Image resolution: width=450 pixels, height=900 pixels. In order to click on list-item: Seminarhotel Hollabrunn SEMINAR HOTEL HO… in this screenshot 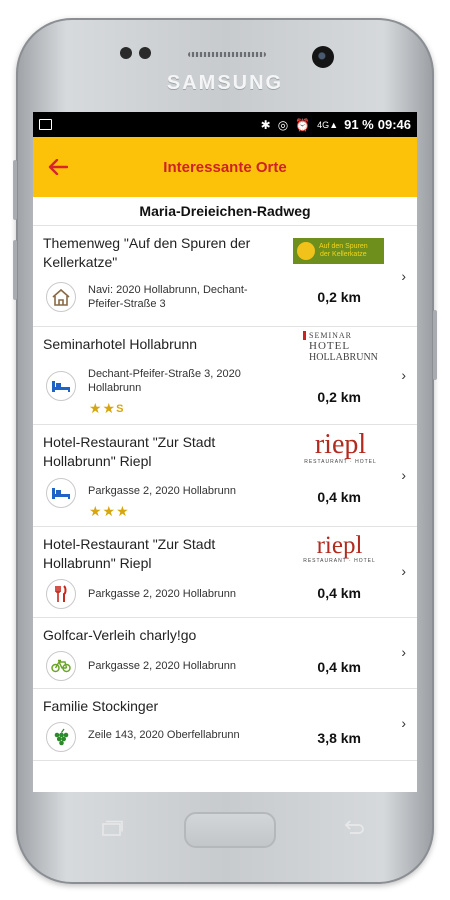, I will do `click(225, 376)`.